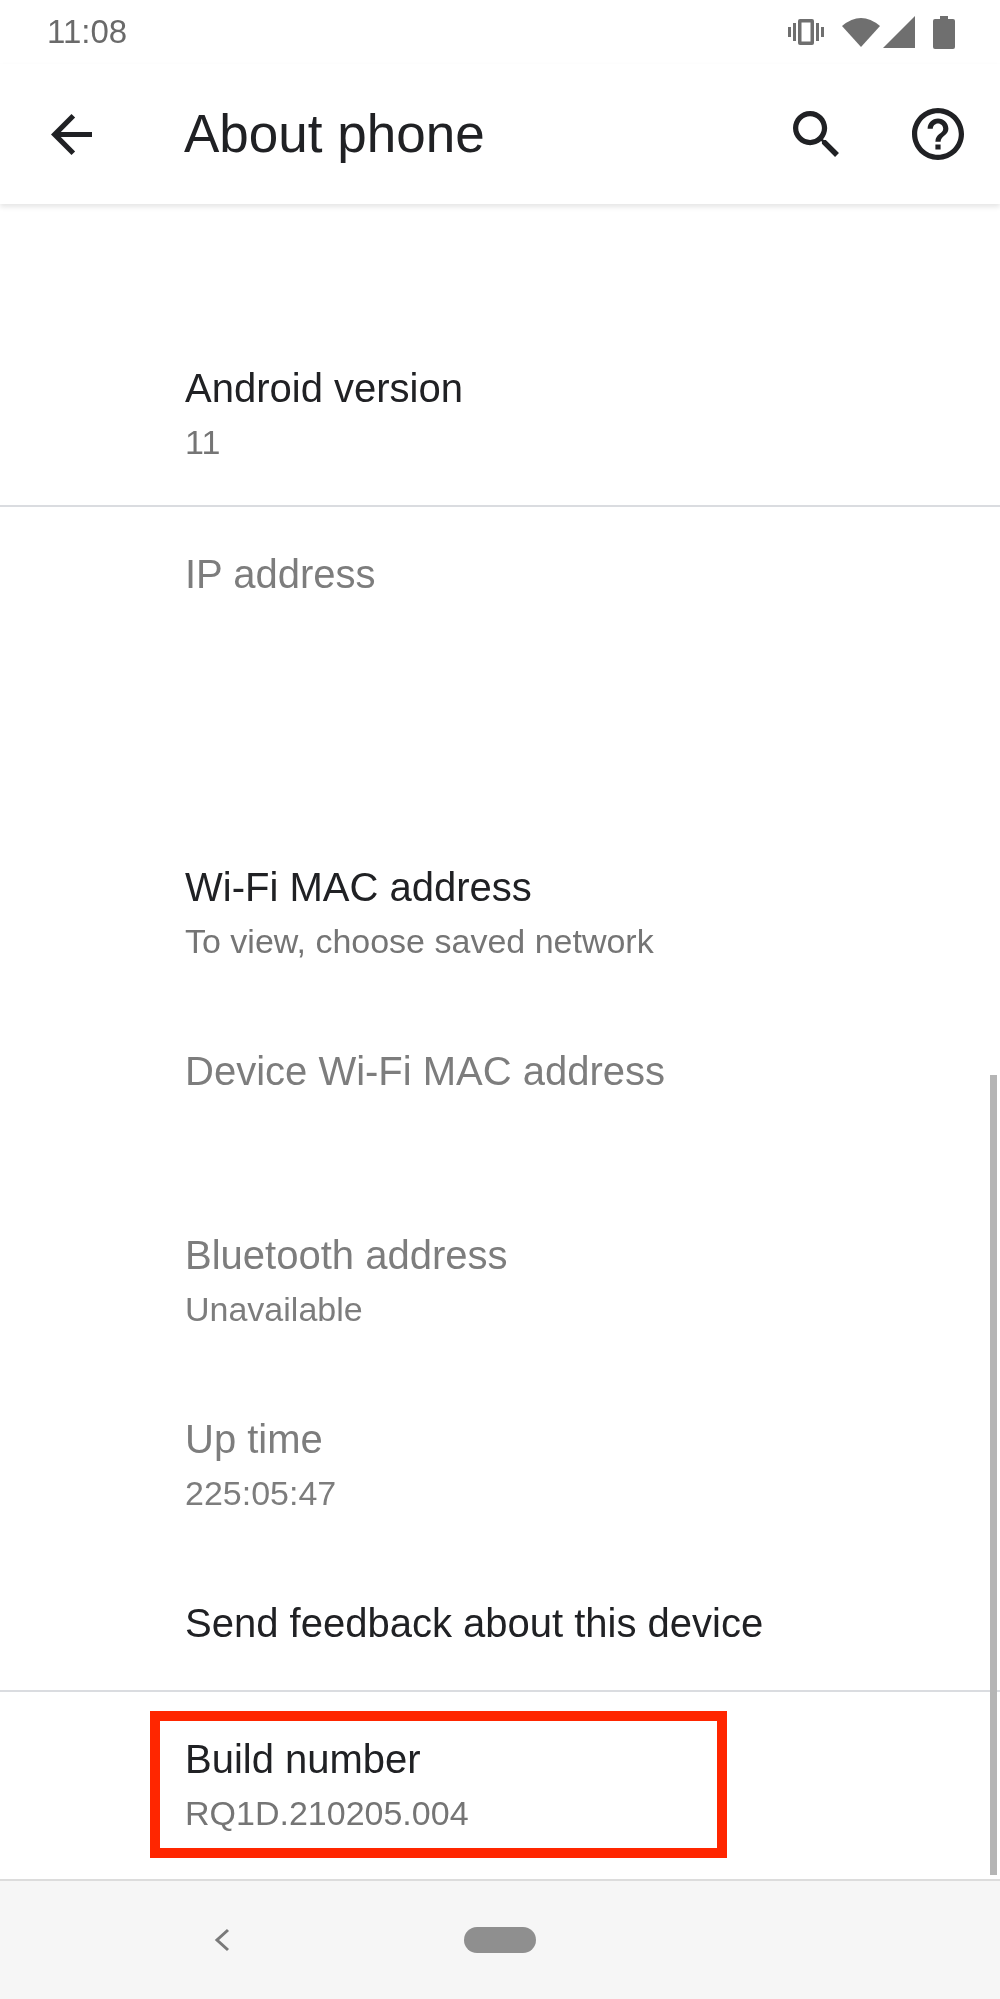  Describe the element at coordinates (419, 941) in the screenshot. I see `setting-value: To view, choose saved network` at that location.